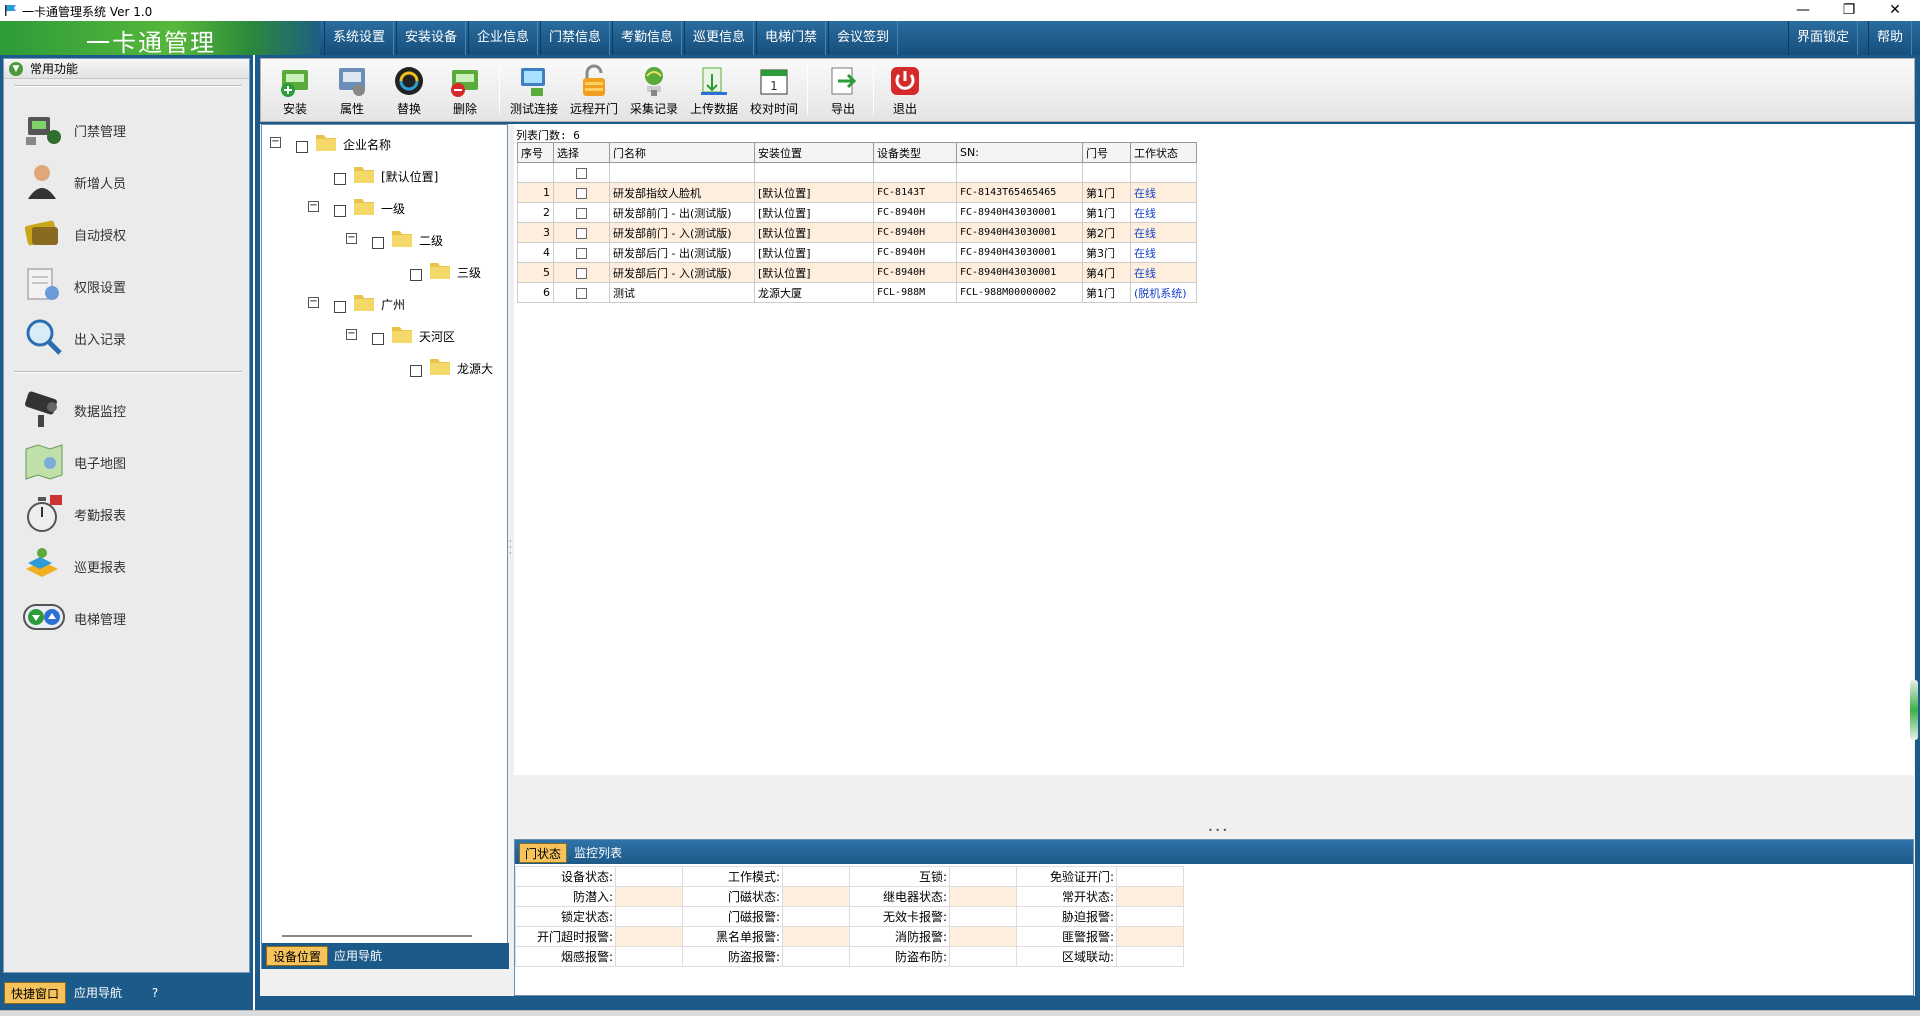 This screenshot has height=1016, width=1920. Describe the element at coordinates (594, 91) in the screenshot. I see `remote-open-button: 远程开门` at that location.